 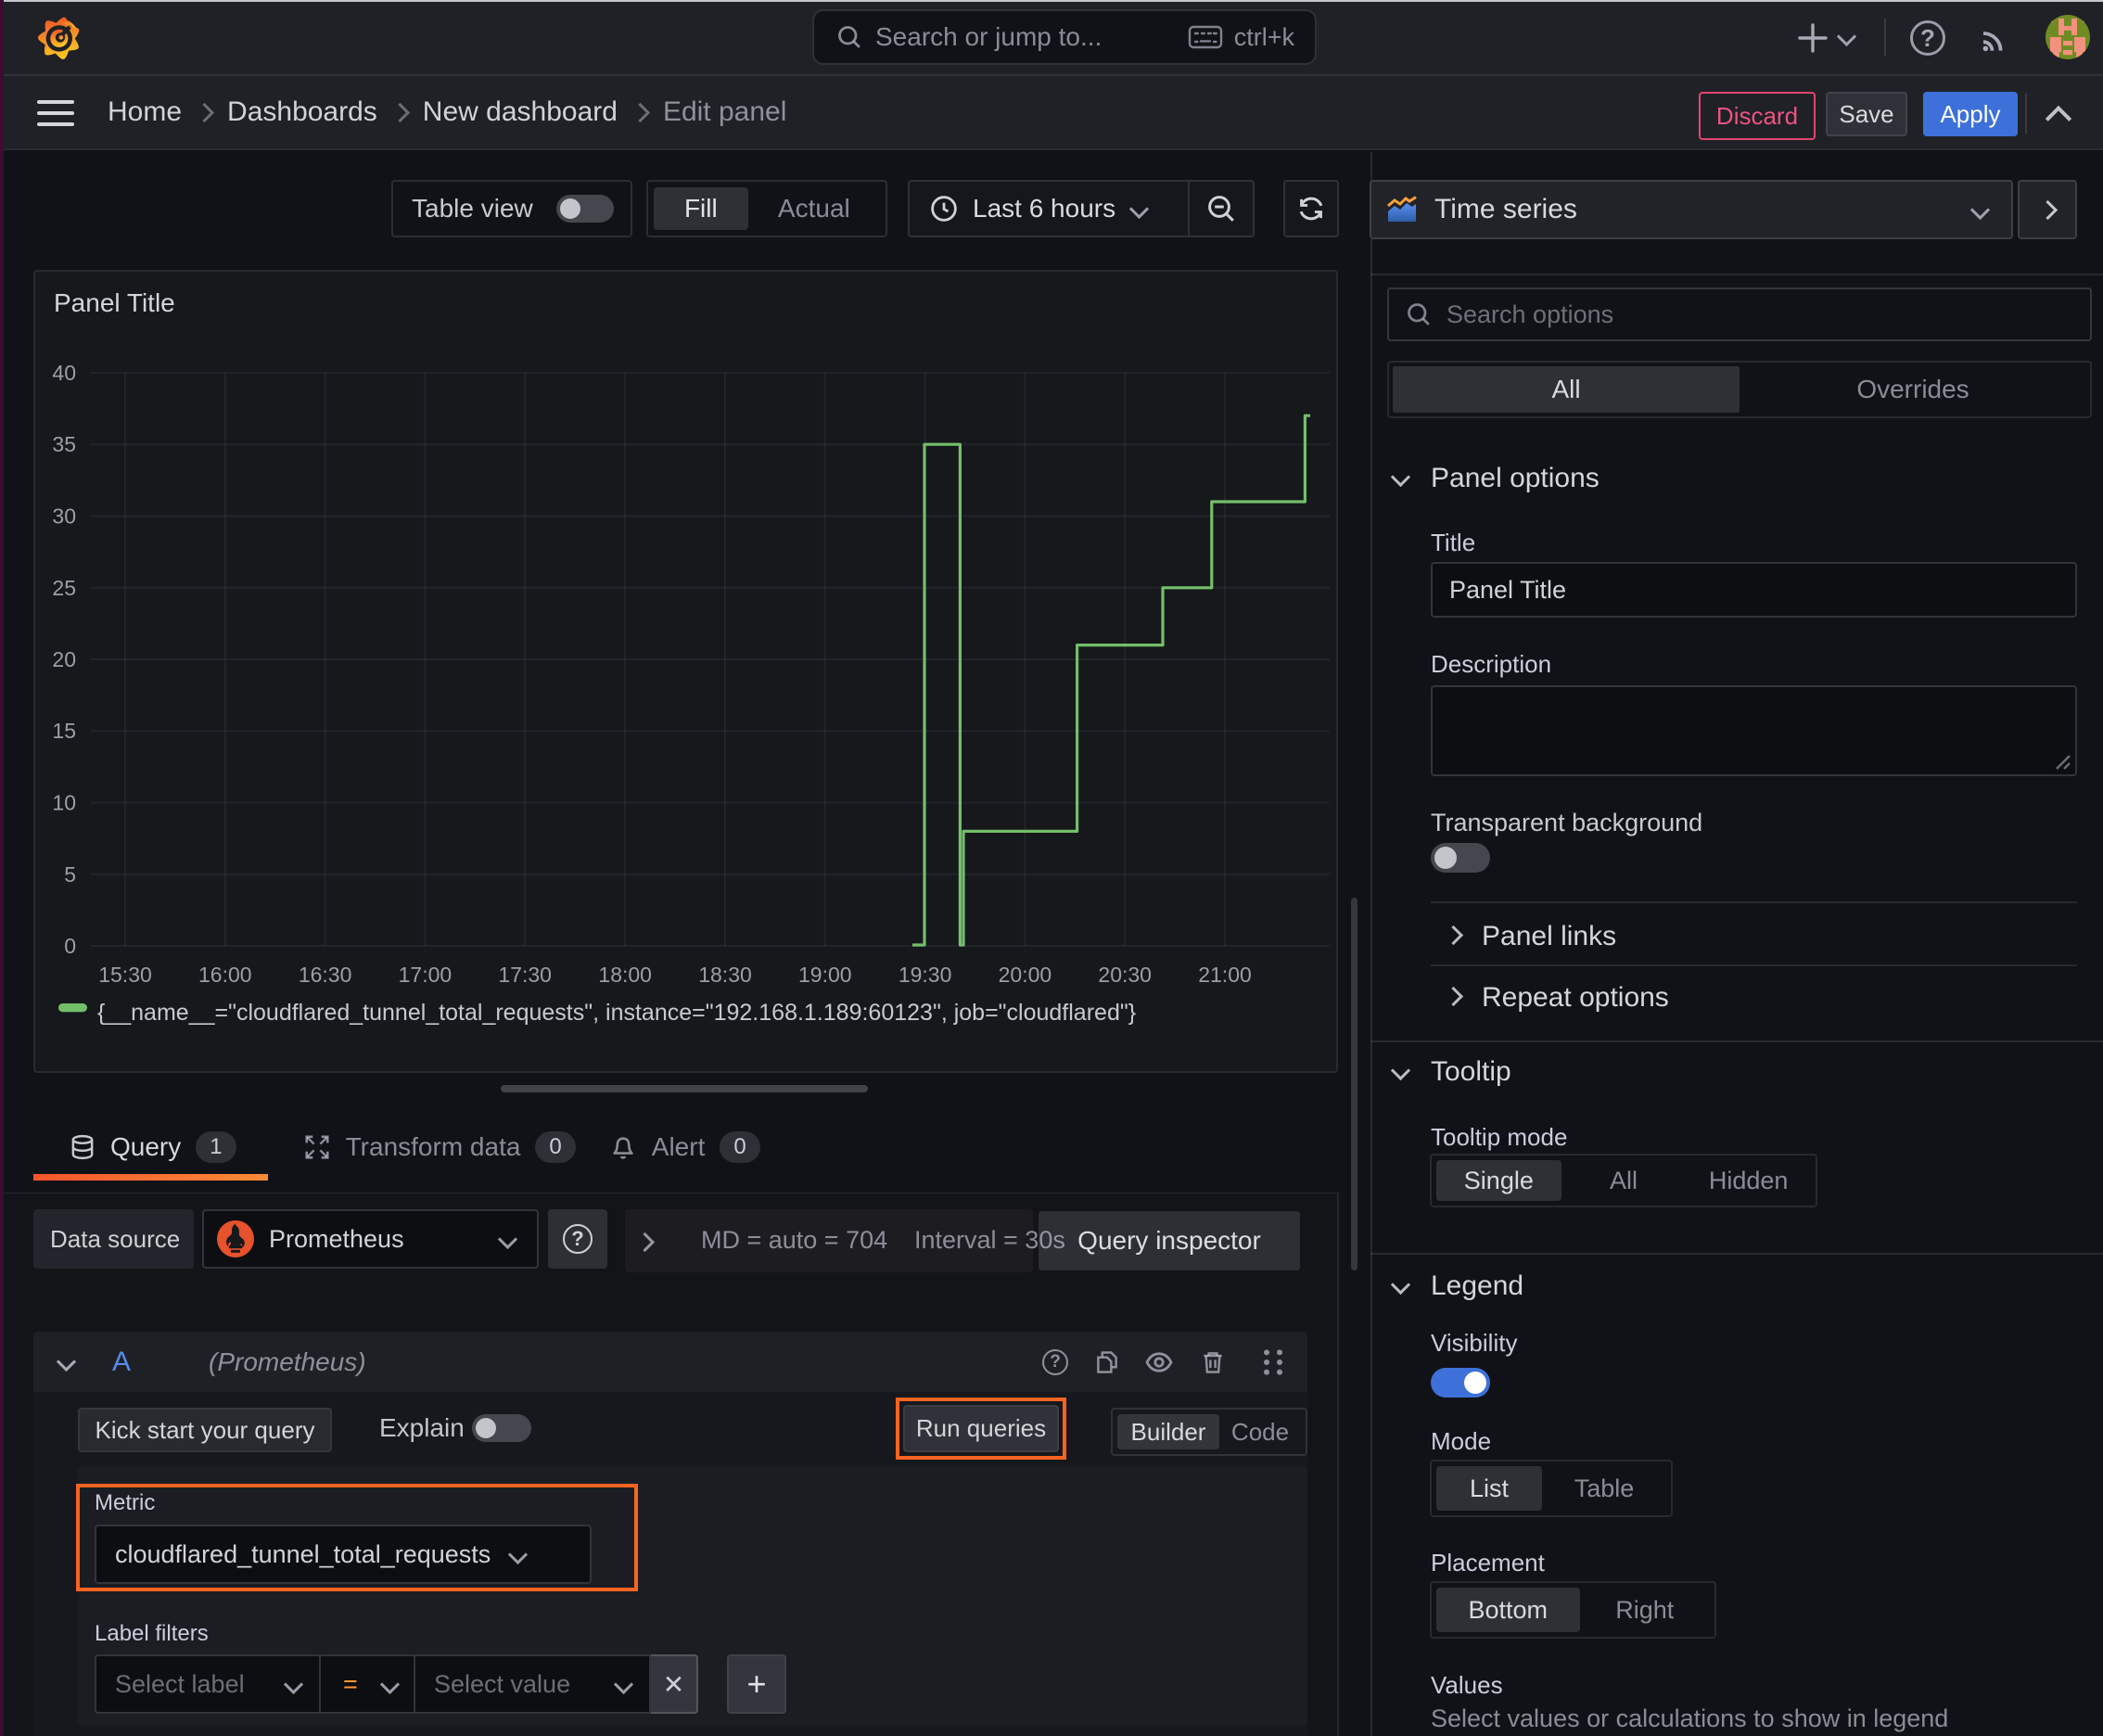 I want to click on svg-text: 15:30, so click(x=125, y=975).